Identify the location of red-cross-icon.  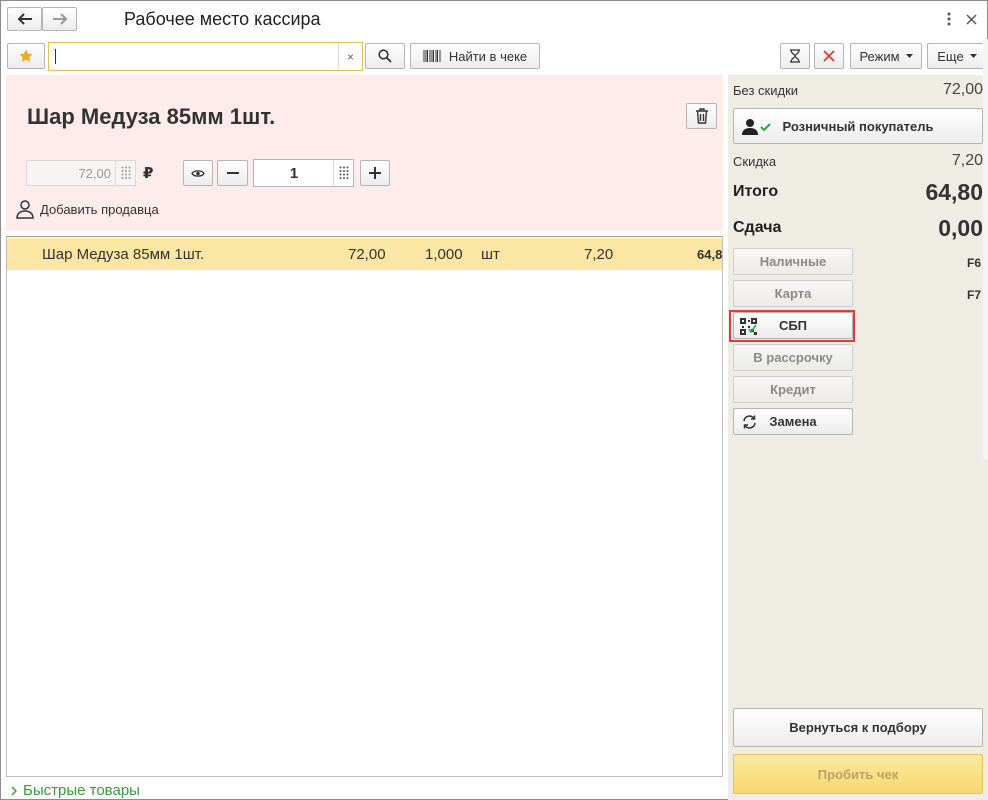
(829, 56).